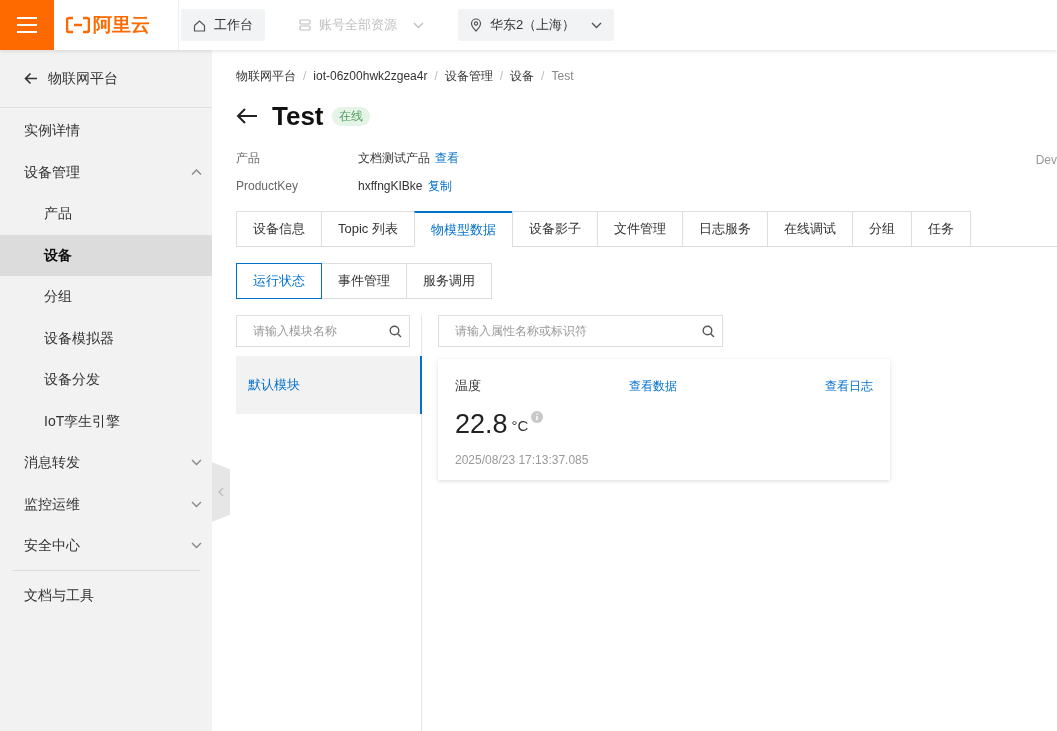 This screenshot has width=1057, height=731. I want to click on sidebar-item: 监控运维, so click(106, 504).